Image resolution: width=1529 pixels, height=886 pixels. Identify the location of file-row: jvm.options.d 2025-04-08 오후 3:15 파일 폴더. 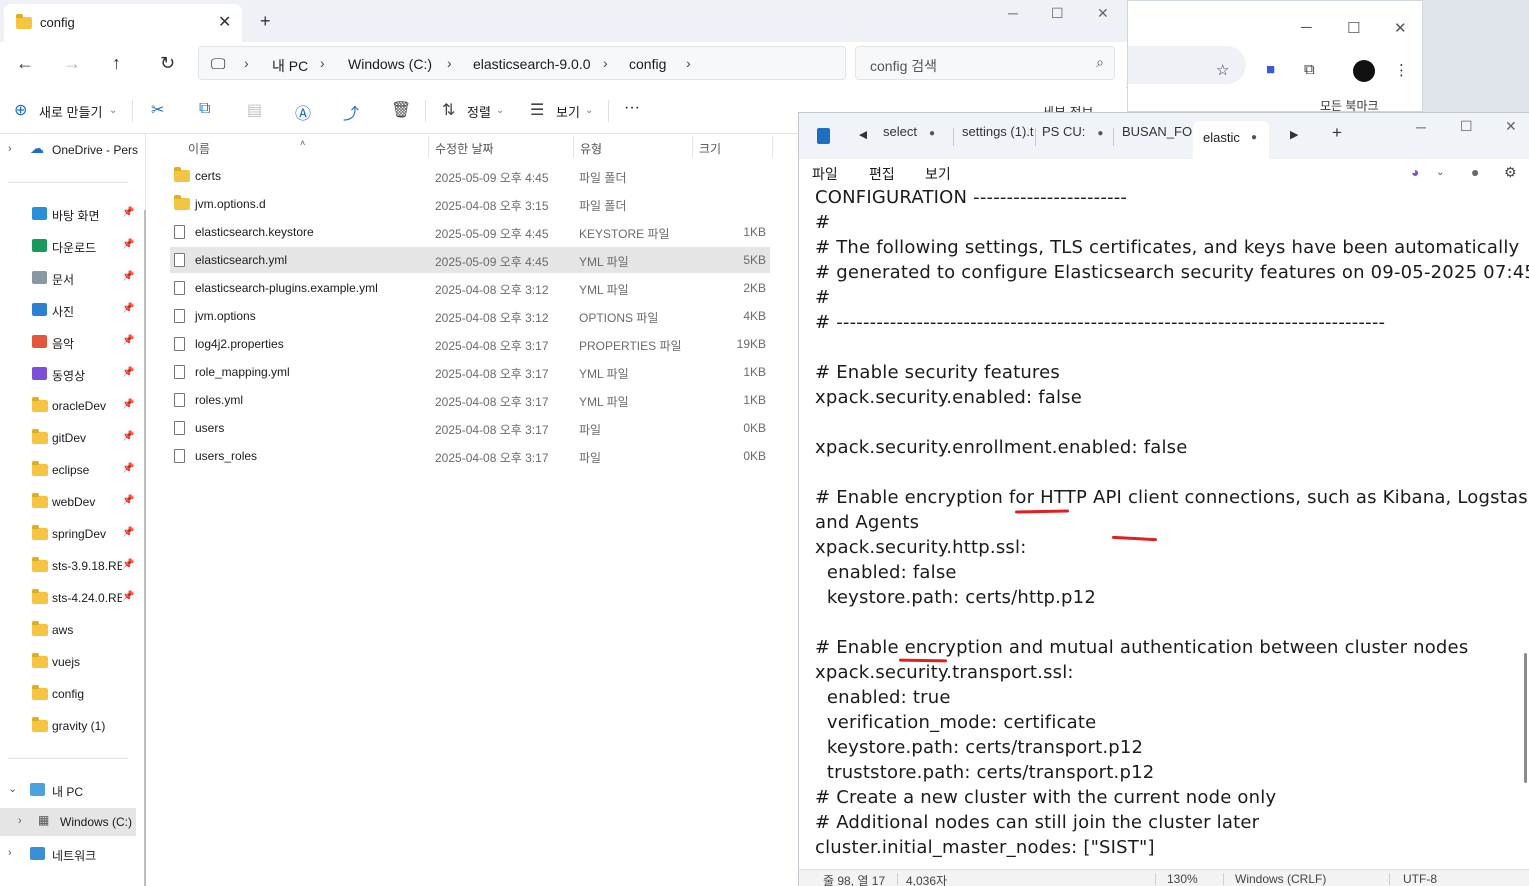
(470, 204).